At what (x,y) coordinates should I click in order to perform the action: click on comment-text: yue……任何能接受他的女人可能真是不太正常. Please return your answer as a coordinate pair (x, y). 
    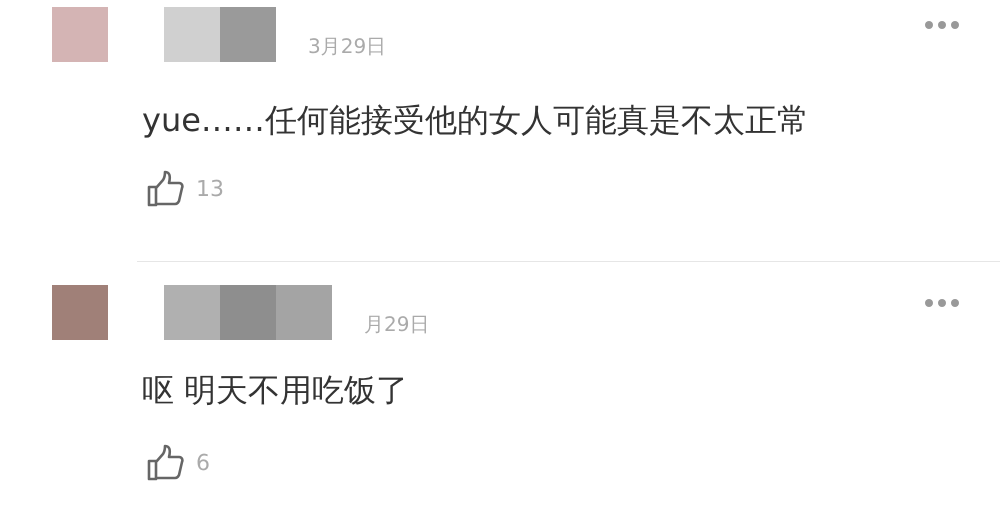
    Looking at the image, I should click on (476, 120).